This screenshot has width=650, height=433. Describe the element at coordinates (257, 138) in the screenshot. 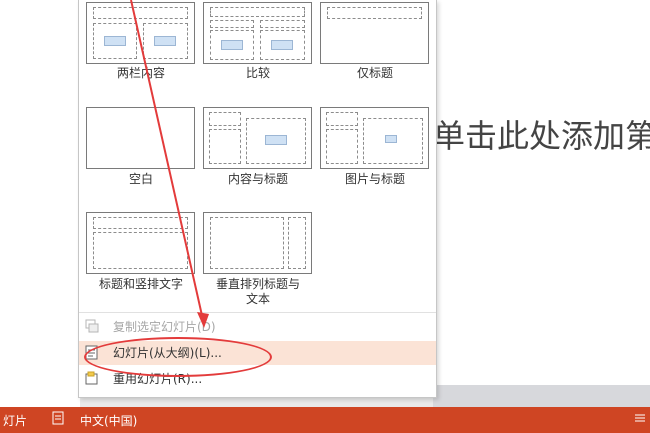

I see `layout-content-with-caption` at that location.